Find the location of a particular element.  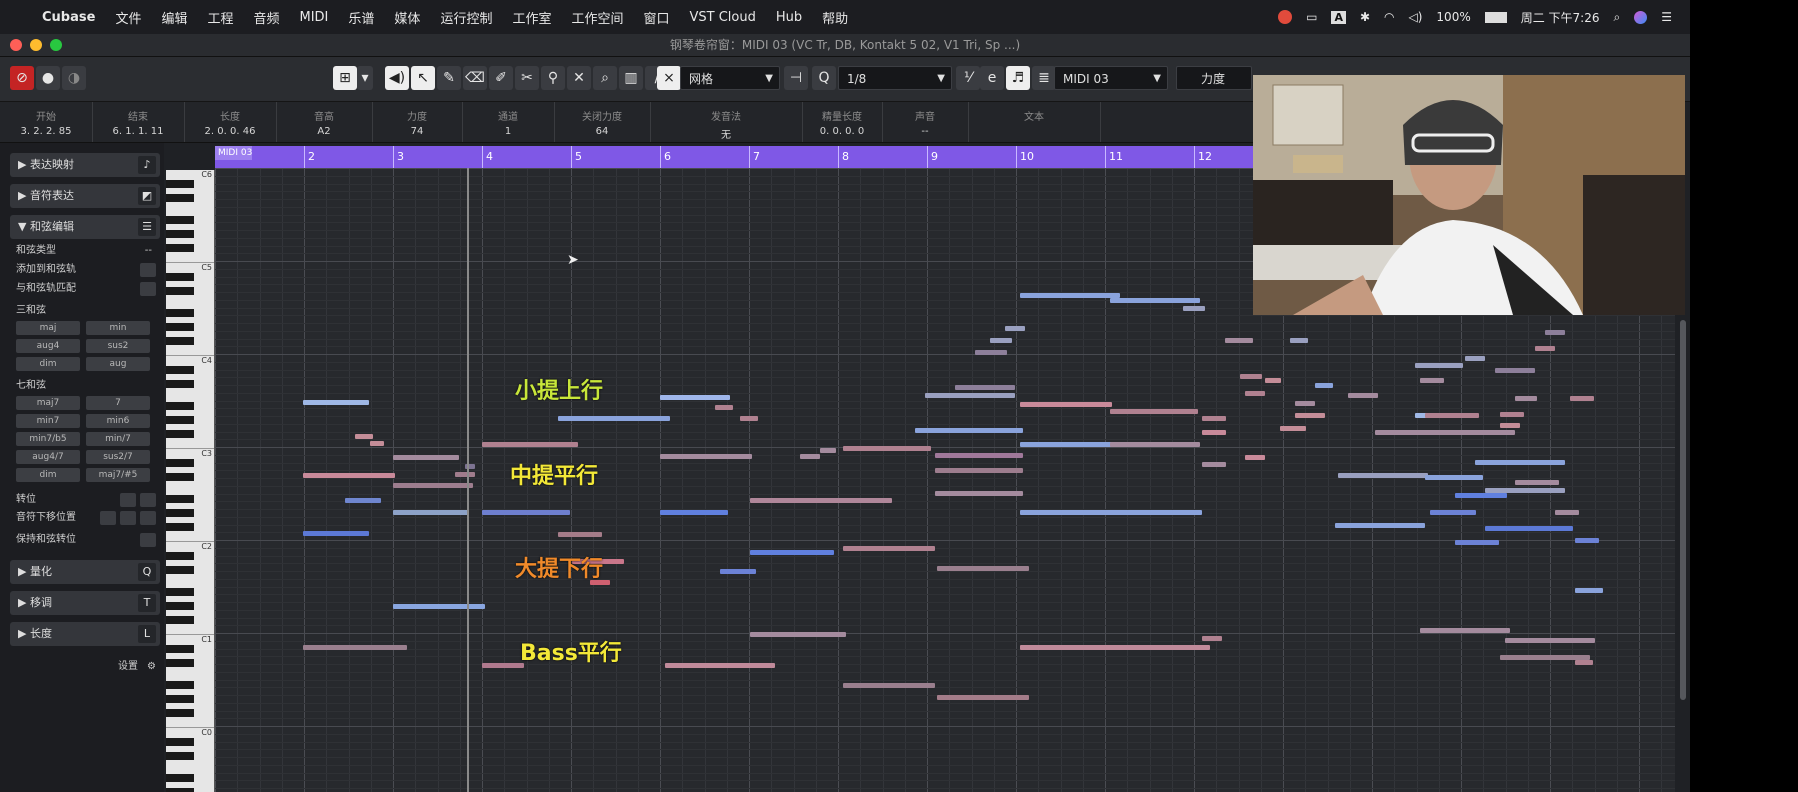

bar-12: 12 is located at coordinates (1203, 157).